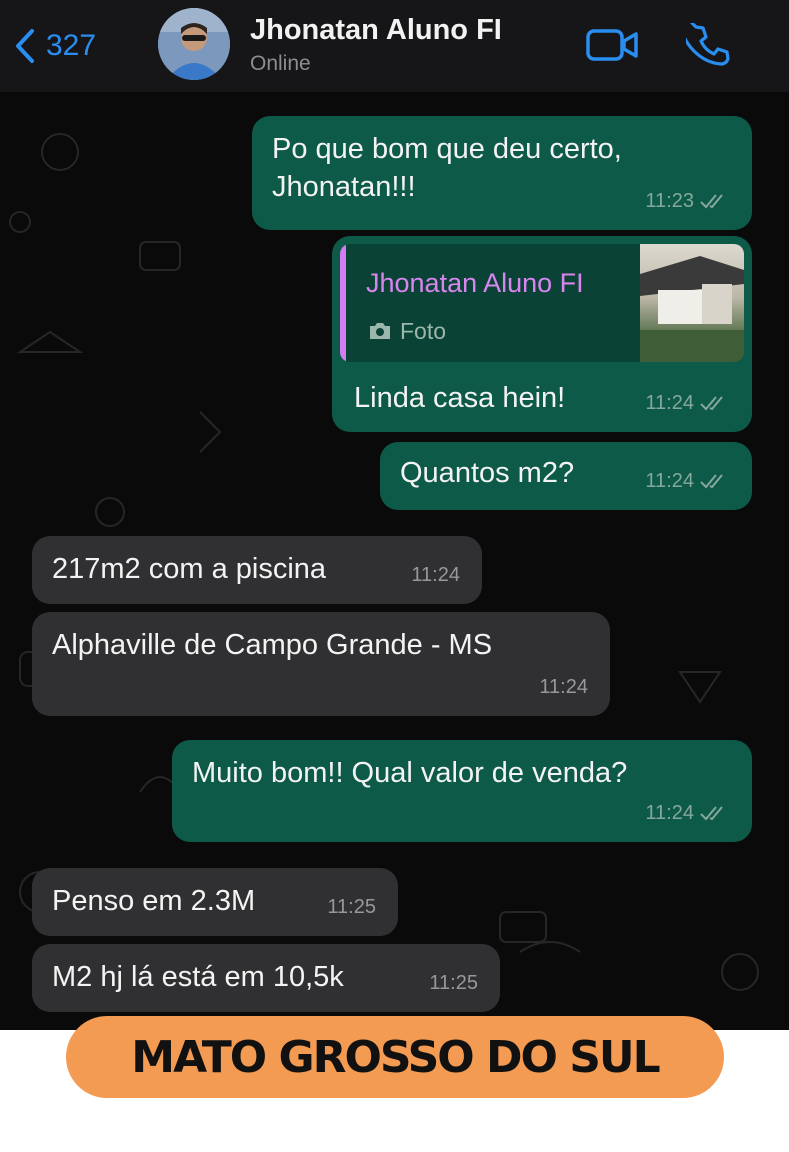 The height and width of the screenshot is (1152, 789). What do you see at coordinates (542, 303) in the screenshot?
I see `quoted-message: Jhonatan Aluno FI Foto` at bounding box center [542, 303].